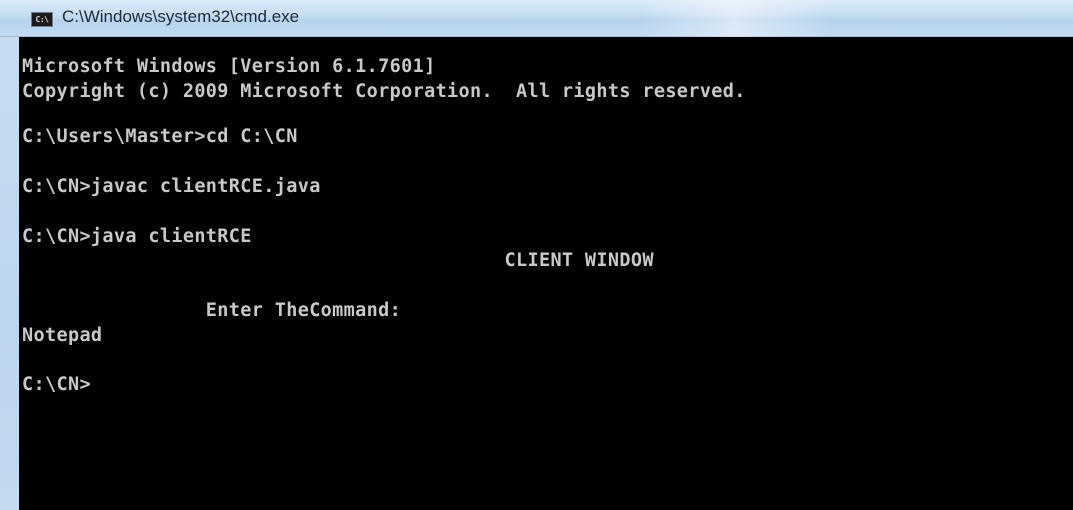  What do you see at coordinates (536, 18) in the screenshot?
I see `title-bar: C:\ C:\Windows\system32\cmd.exe` at bounding box center [536, 18].